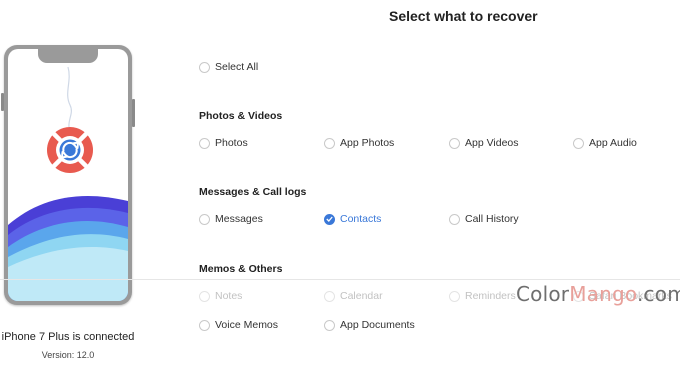  I want to click on option-label: Contacts, so click(361, 219).